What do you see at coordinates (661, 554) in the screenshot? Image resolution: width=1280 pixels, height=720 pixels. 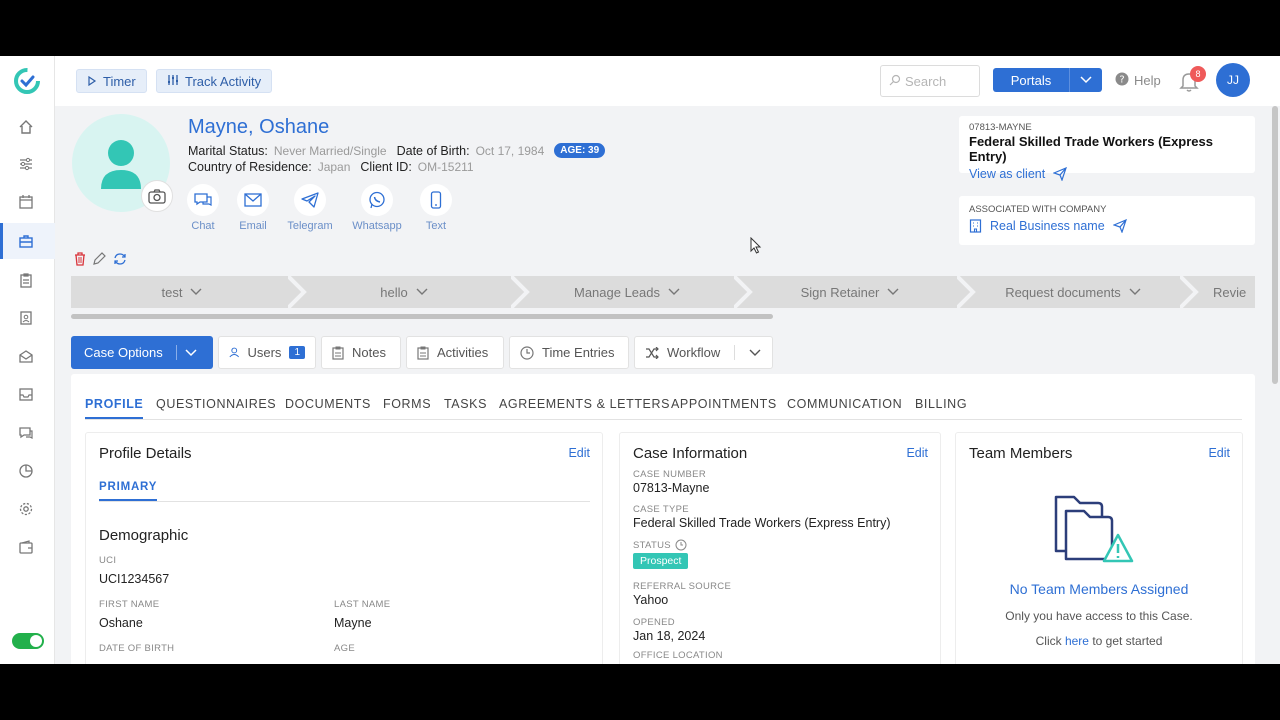 I see `field-status: STATUS Prospect` at bounding box center [661, 554].